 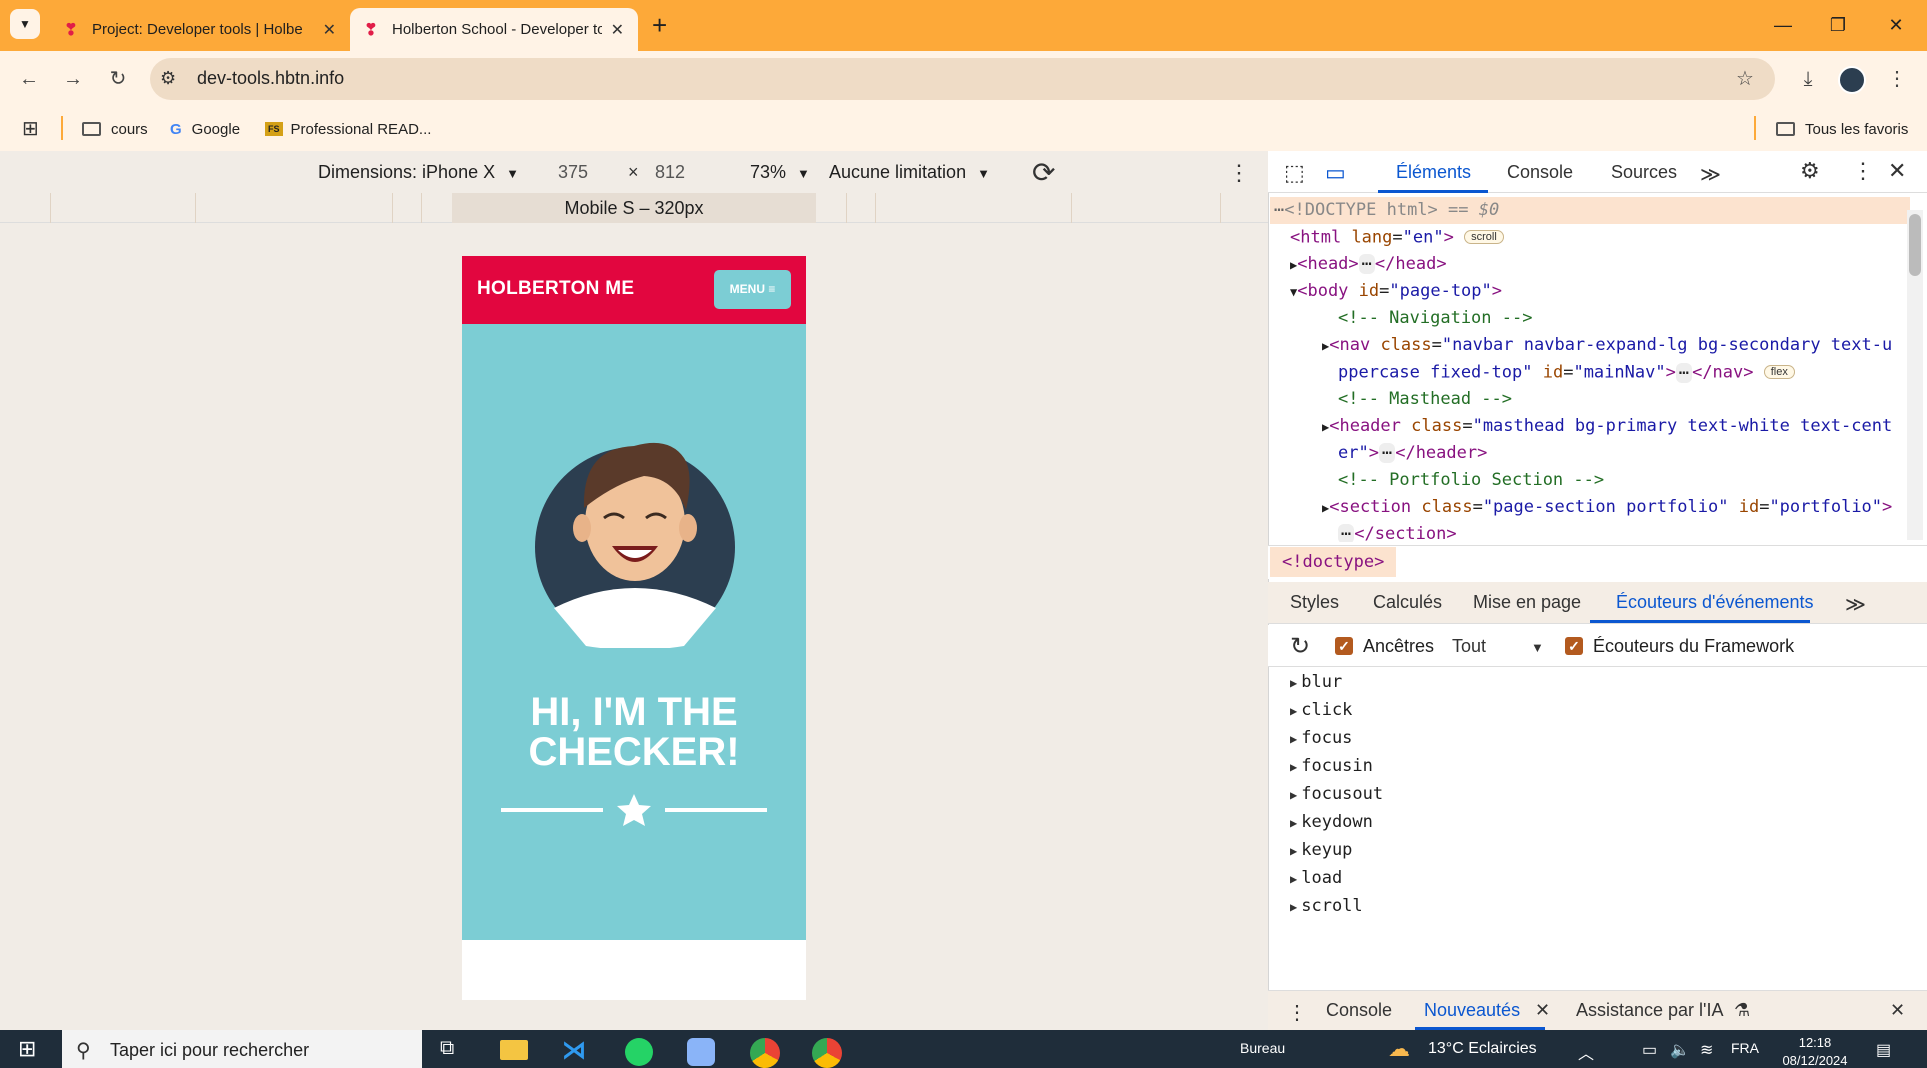 I want to click on device-more-icon: ⋮, so click(x=1239, y=173).